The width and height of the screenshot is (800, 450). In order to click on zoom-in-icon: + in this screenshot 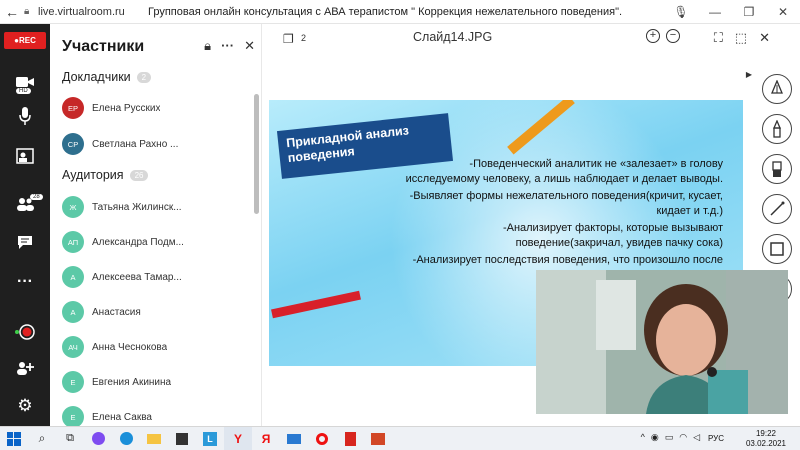, I will do `click(653, 36)`.